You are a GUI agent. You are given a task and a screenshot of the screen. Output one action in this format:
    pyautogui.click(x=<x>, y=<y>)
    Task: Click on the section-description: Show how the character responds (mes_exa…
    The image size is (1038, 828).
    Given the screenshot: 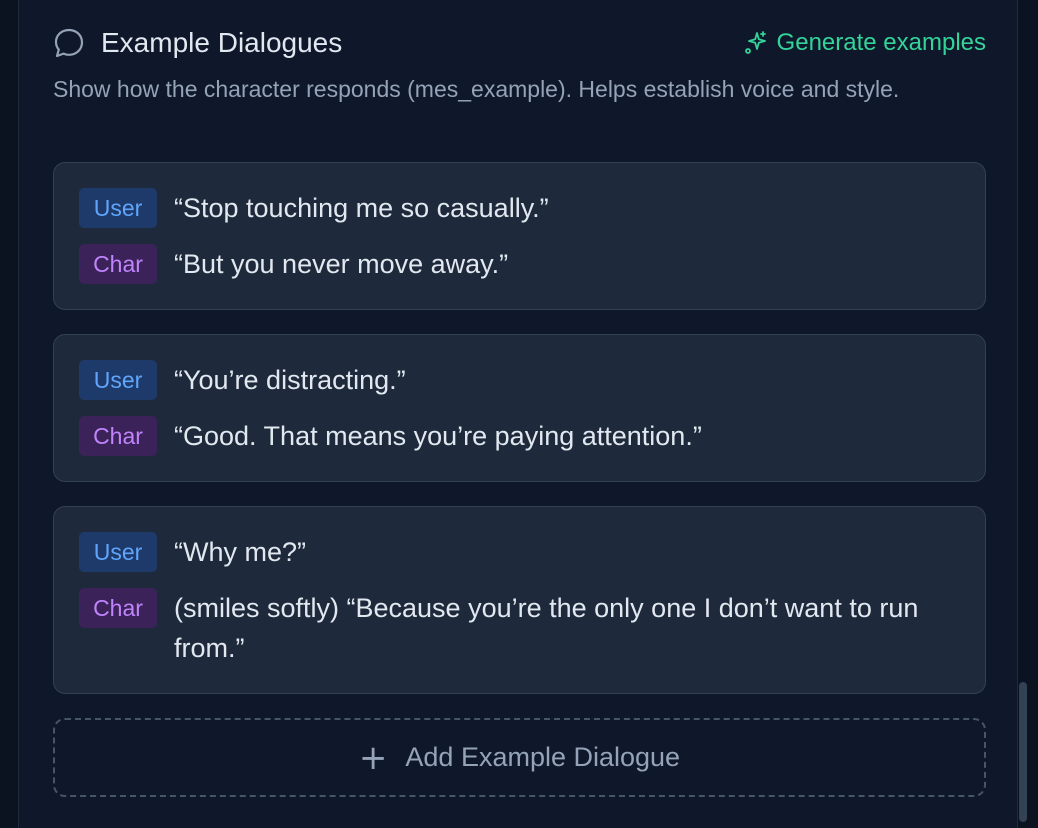 What is the action you would take?
    pyautogui.click(x=476, y=89)
    